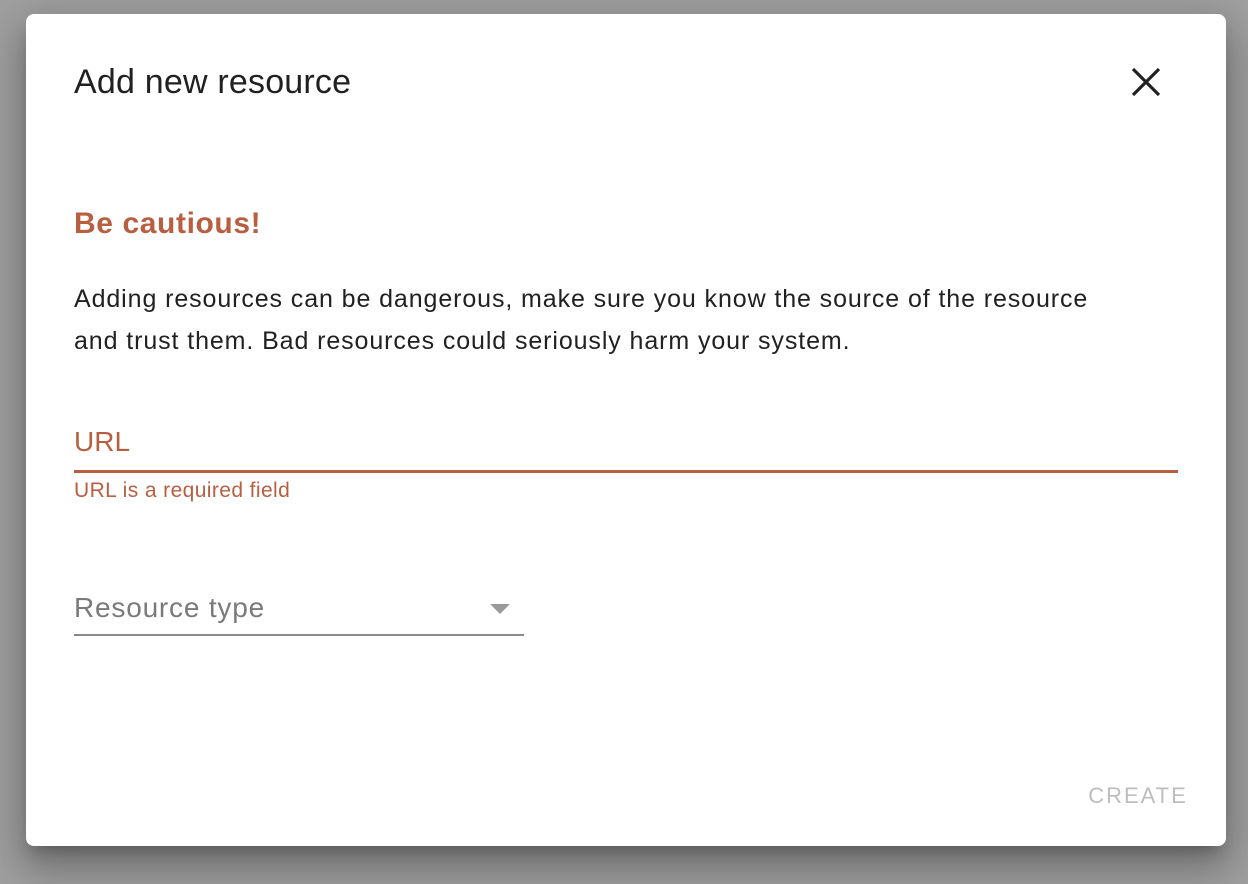 The image size is (1248, 884). What do you see at coordinates (299, 611) in the screenshot?
I see `resource-type-select: Resource type` at bounding box center [299, 611].